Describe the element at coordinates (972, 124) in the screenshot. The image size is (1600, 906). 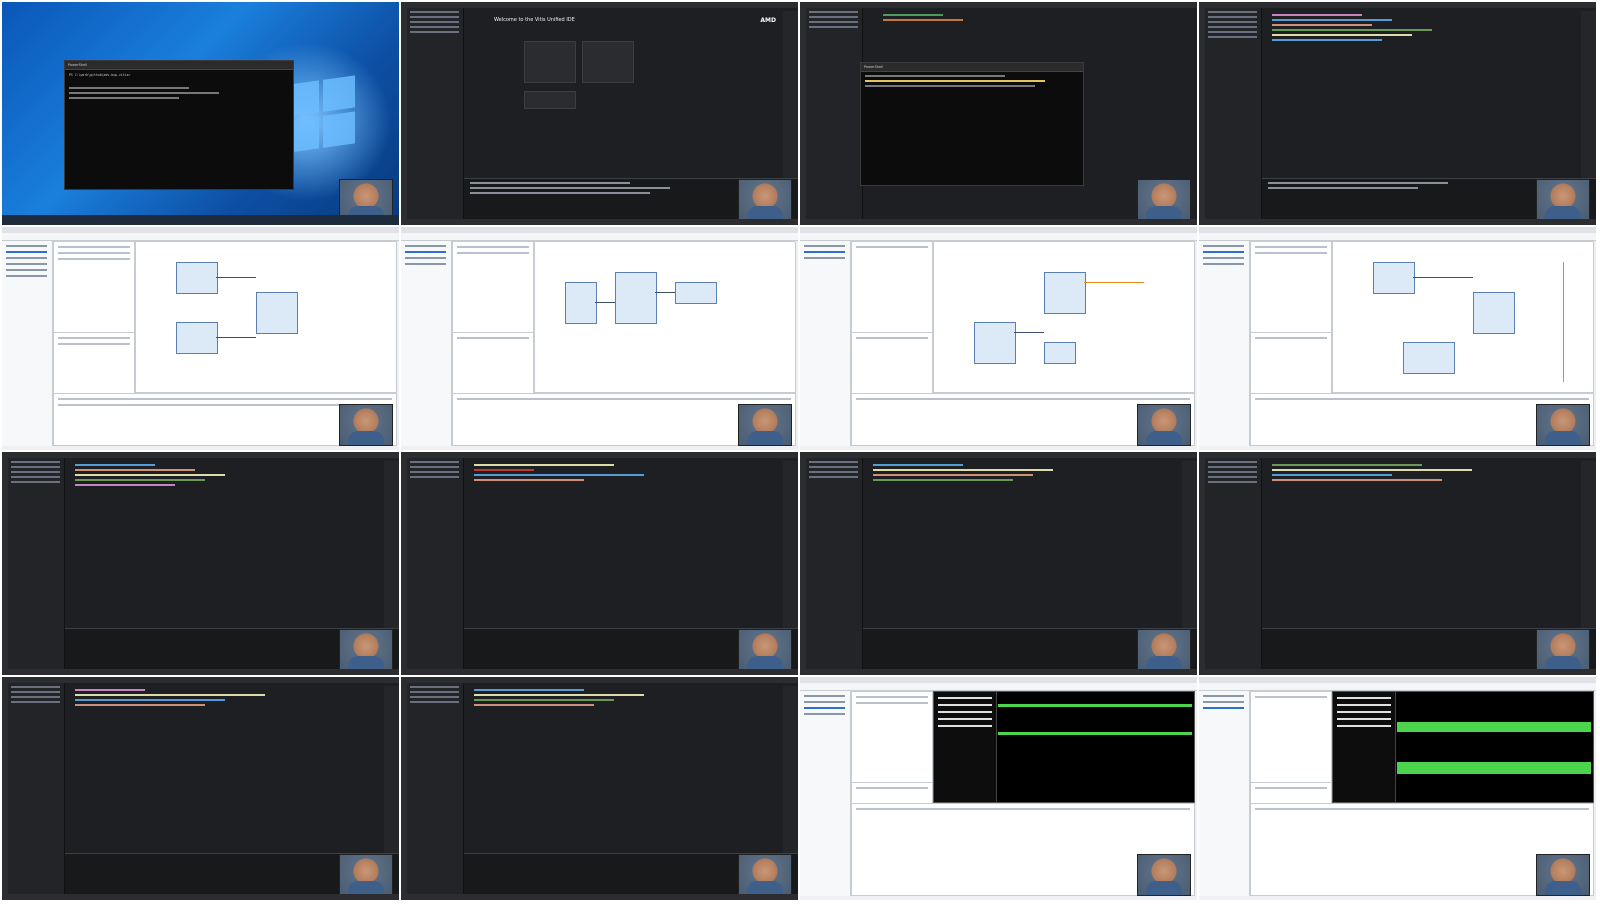
I see `terminal-window: PowerShell` at that location.